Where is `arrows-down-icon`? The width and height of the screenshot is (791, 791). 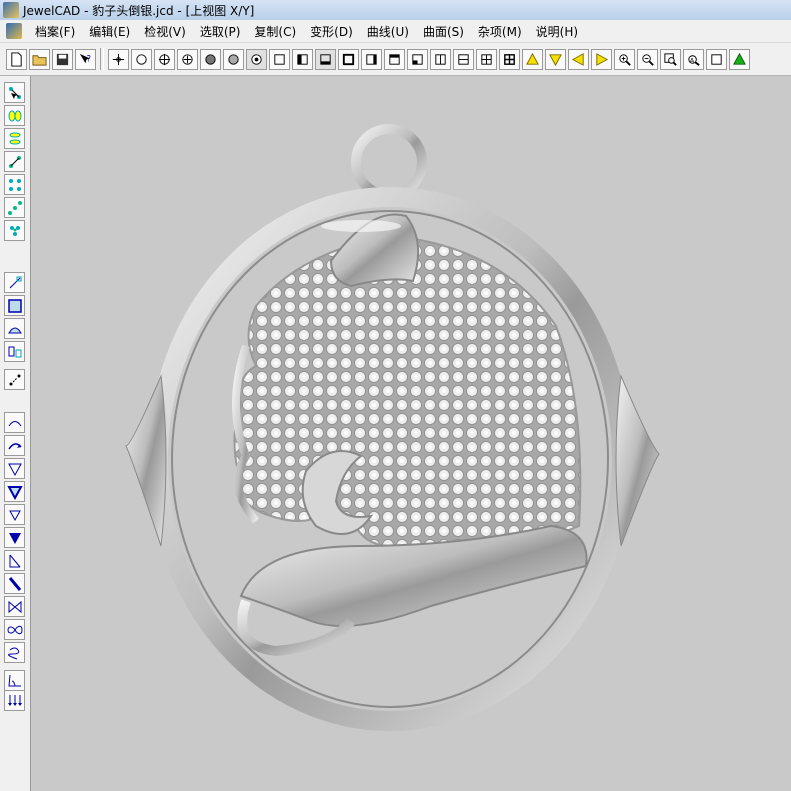 arrows-down-icon is located at coordinates (14, 700).